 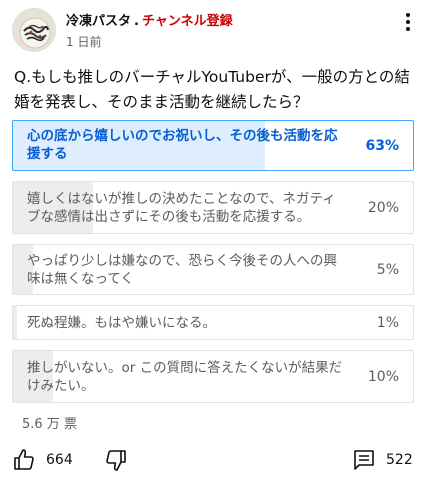 I want to click on dislike-button, so click(x=116, y=460).